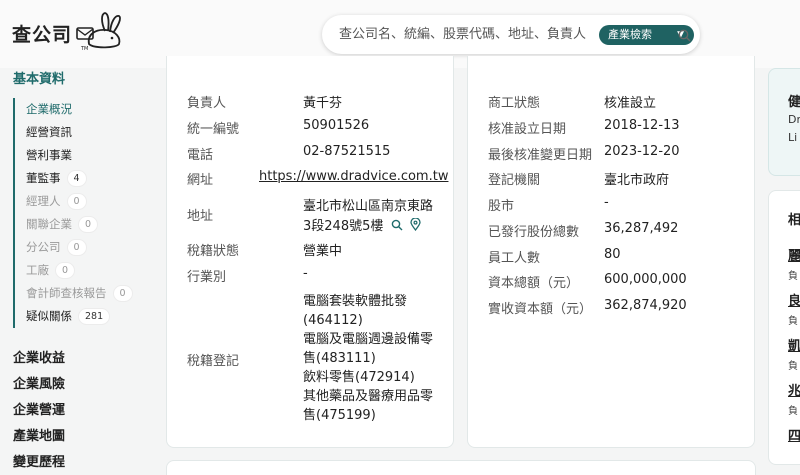 The height and width of the screenshot is (475, 800). What do you see at coordinates (794, 299) in the screenshot?
I see `related-company-link: 良` at bounding box center [794, 299].